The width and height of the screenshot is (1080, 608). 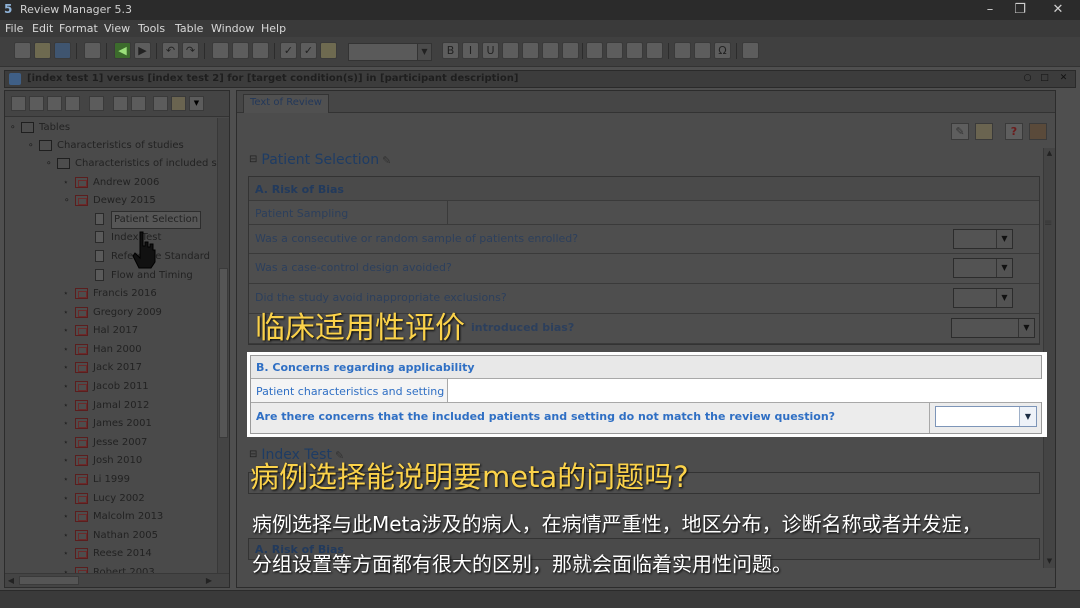 I want to click on italic-icon: I, so click(x=470, y=50).